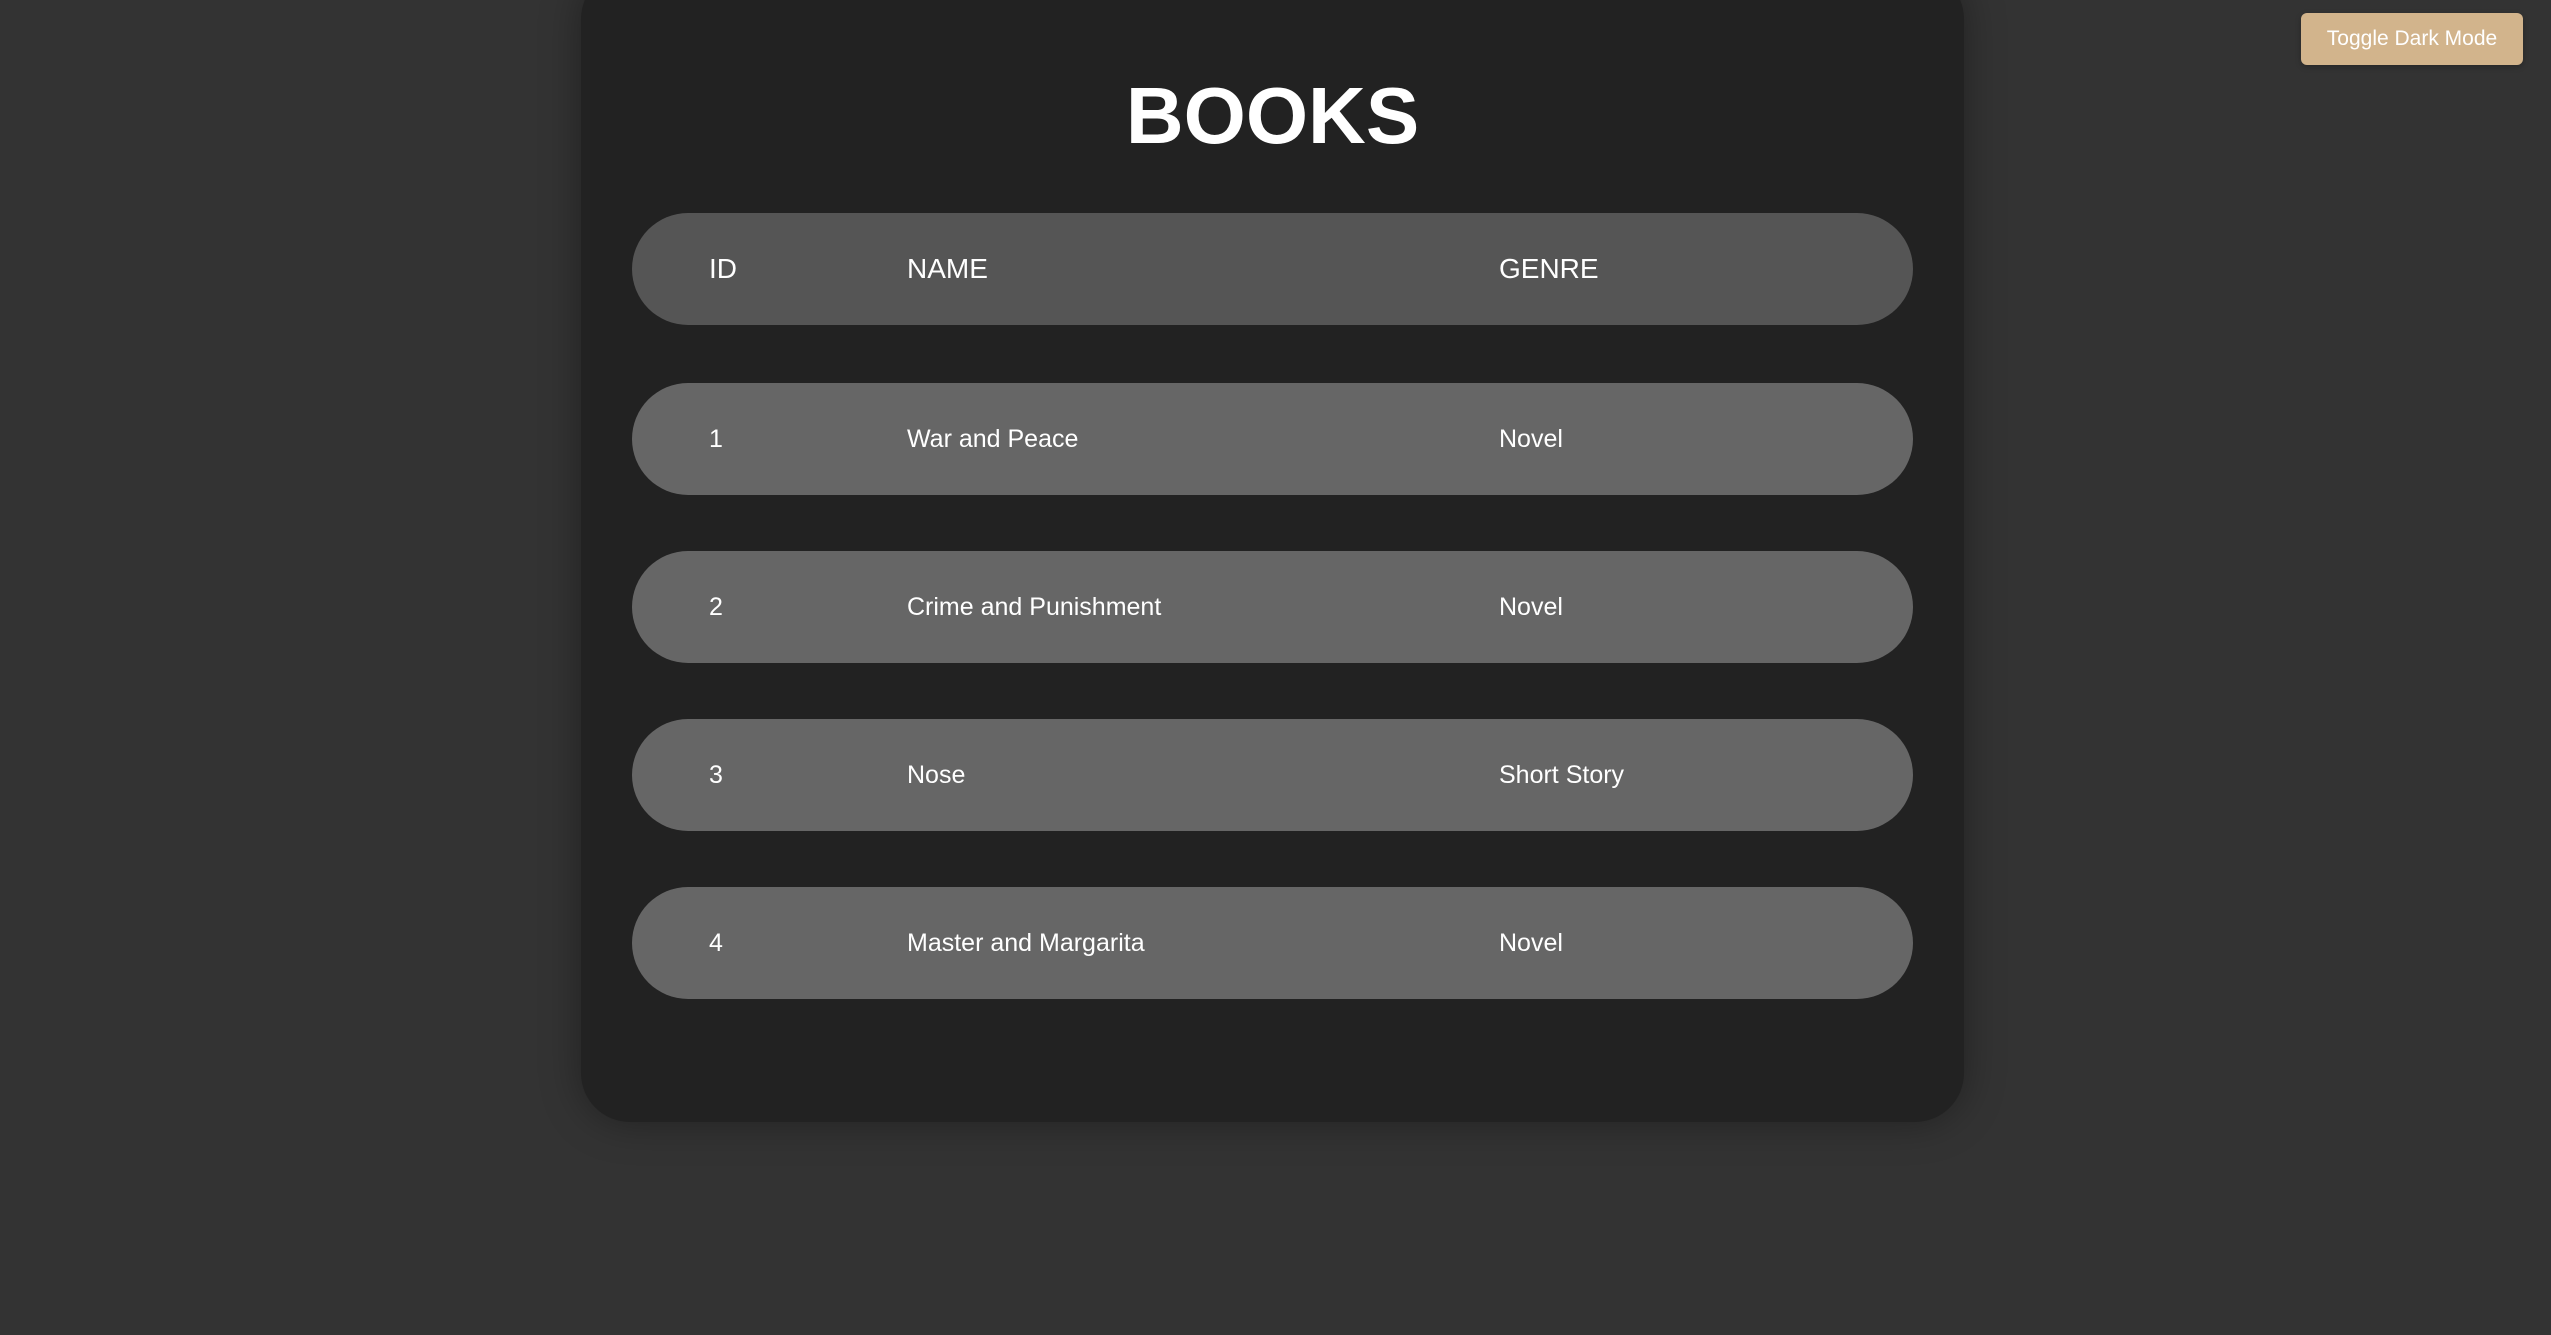 Image resolution: width=2551 pixels, height=1335 pixels. I want to click on column-header-id: ID, so click(723, 268).